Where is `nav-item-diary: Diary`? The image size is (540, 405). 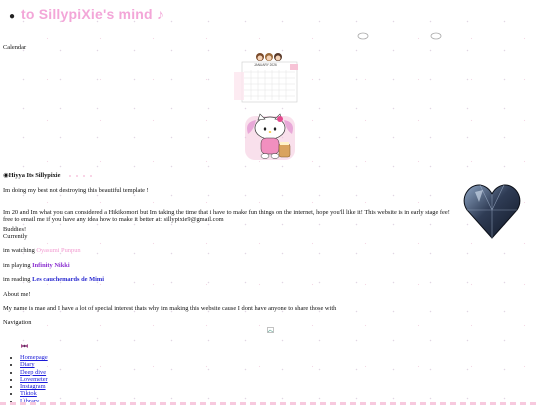
nav-item-diary: Diary is located at coordinates (34, 364).